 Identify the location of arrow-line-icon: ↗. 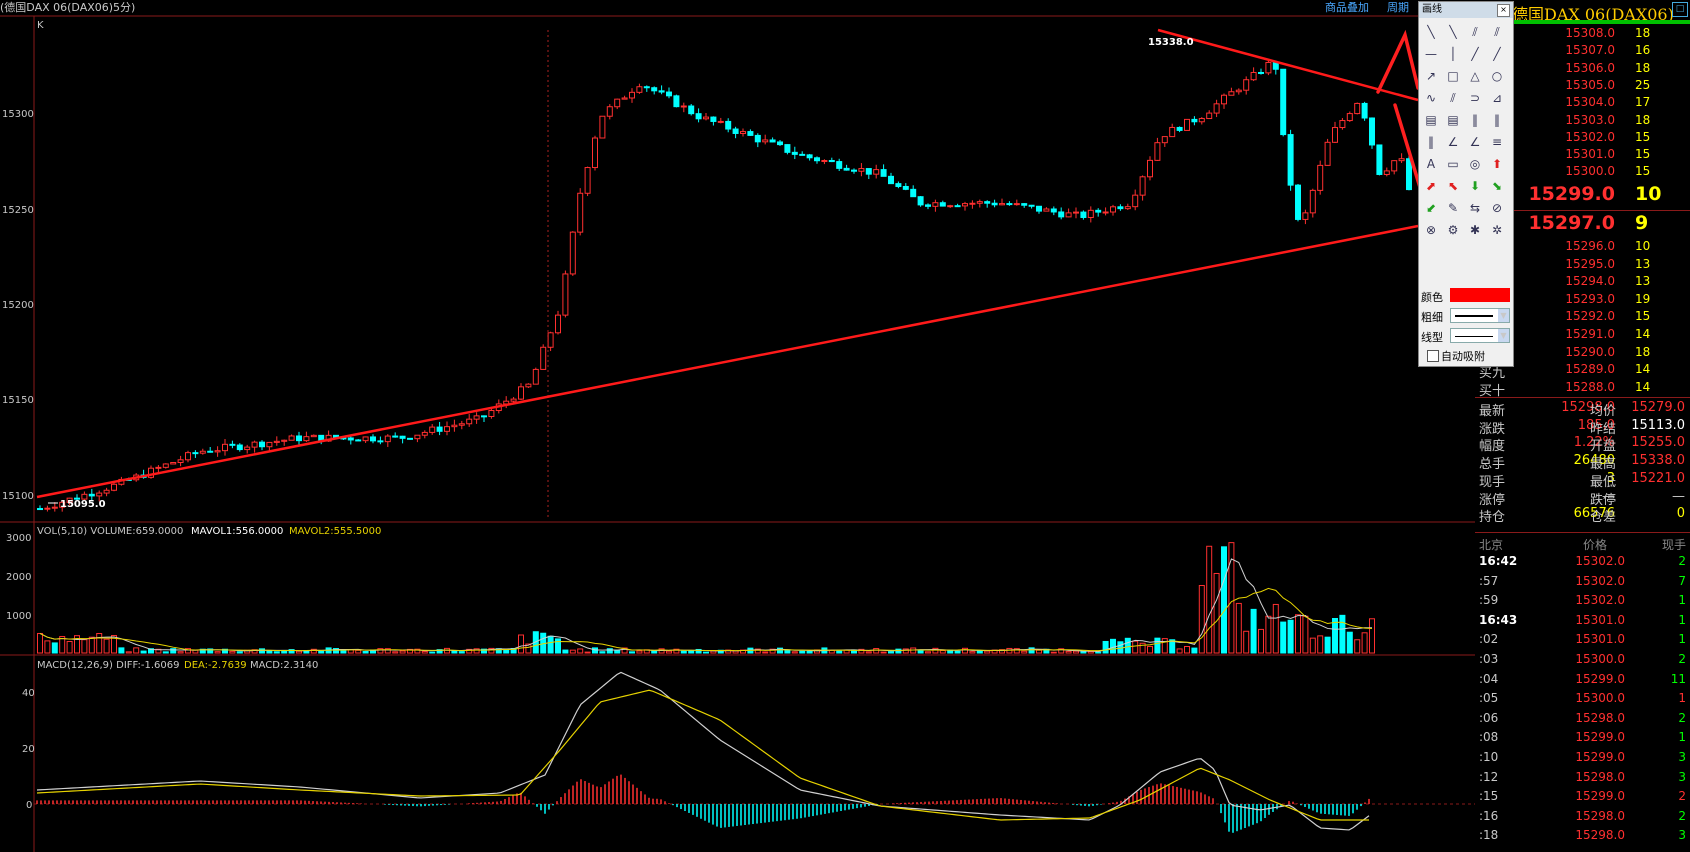
(1431, 76).